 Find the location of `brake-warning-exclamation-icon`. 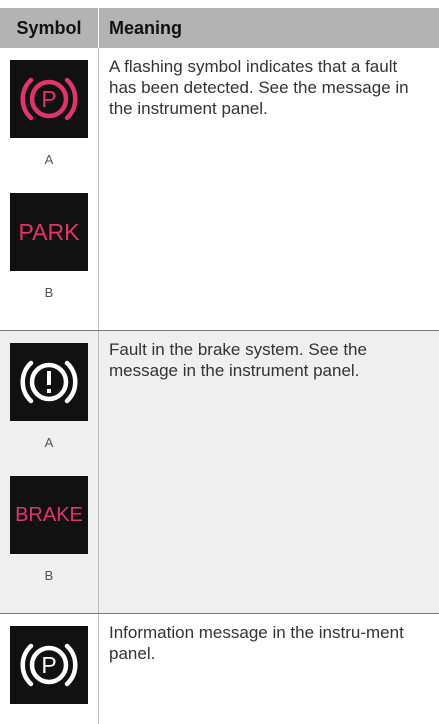

brake-warning-exclamation-icon is located at coordinates (49, 382).